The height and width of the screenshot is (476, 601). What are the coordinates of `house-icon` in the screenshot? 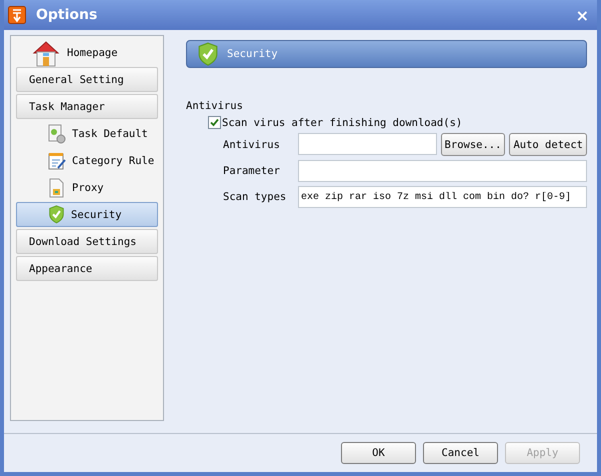 It's located at (46, 52).